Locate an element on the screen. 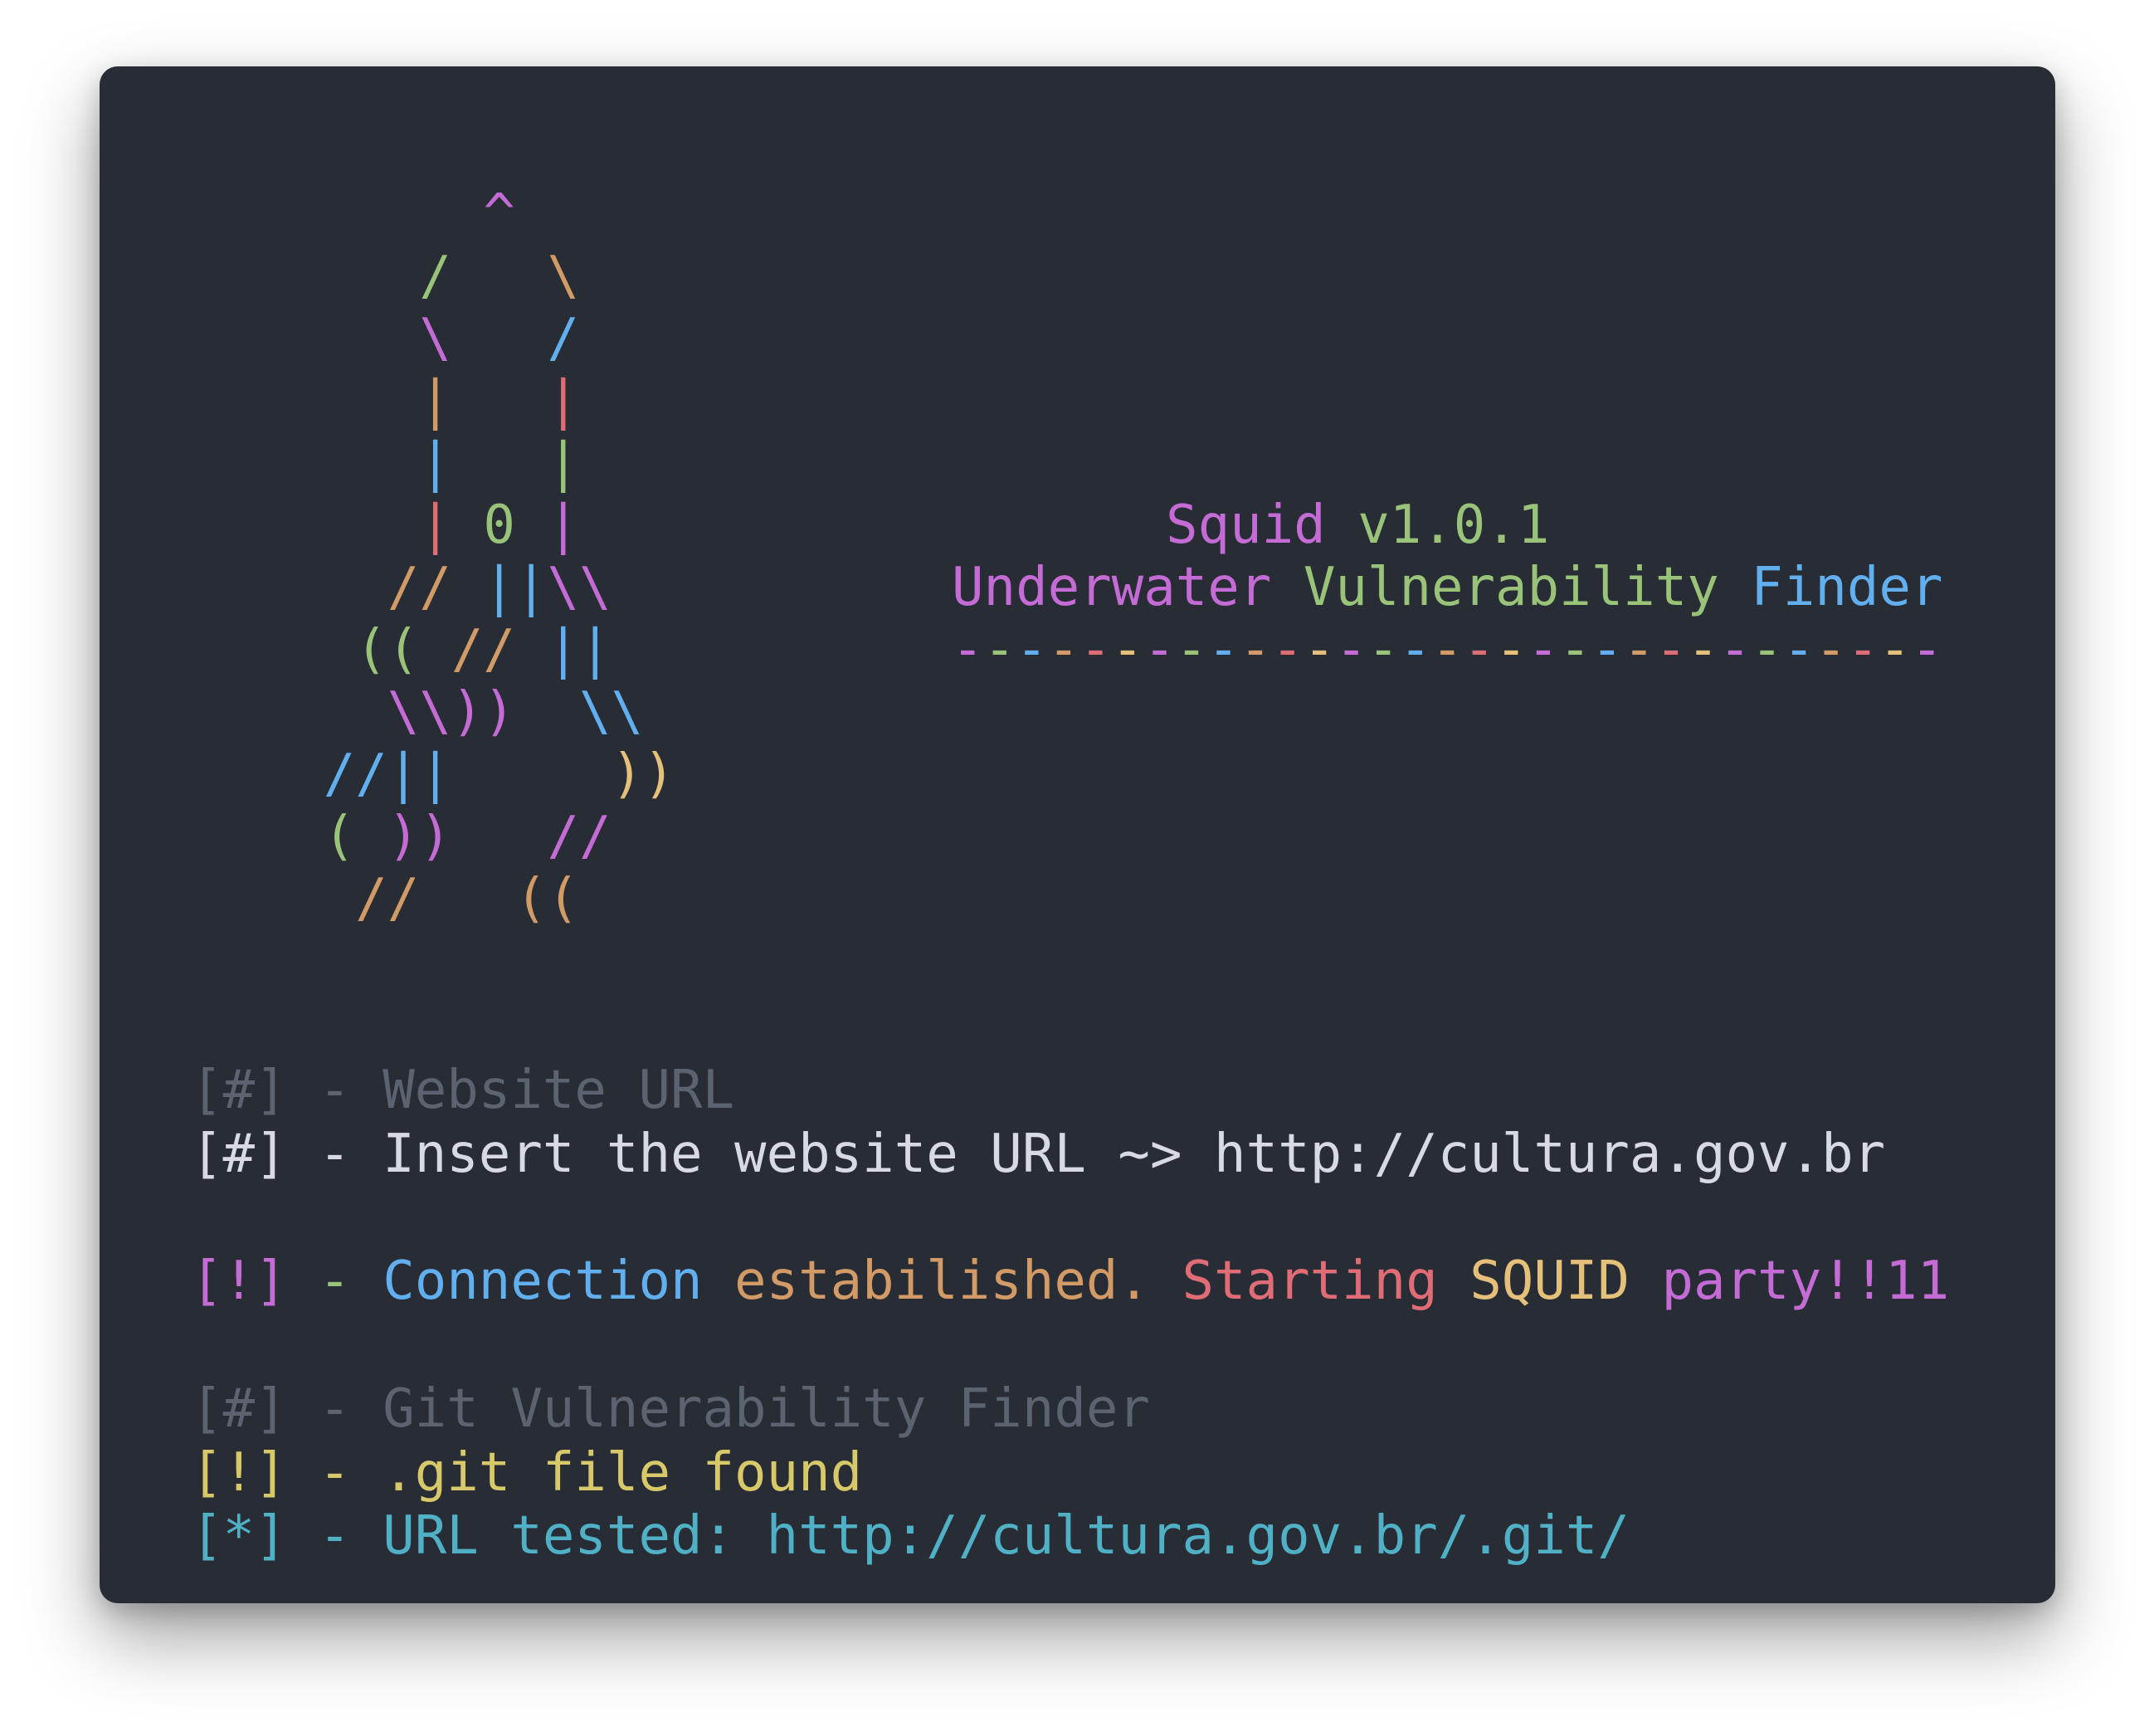 The height and width of the screenshot is (1736, 2154). art-line: ^ is located at coordinates (499, 214).